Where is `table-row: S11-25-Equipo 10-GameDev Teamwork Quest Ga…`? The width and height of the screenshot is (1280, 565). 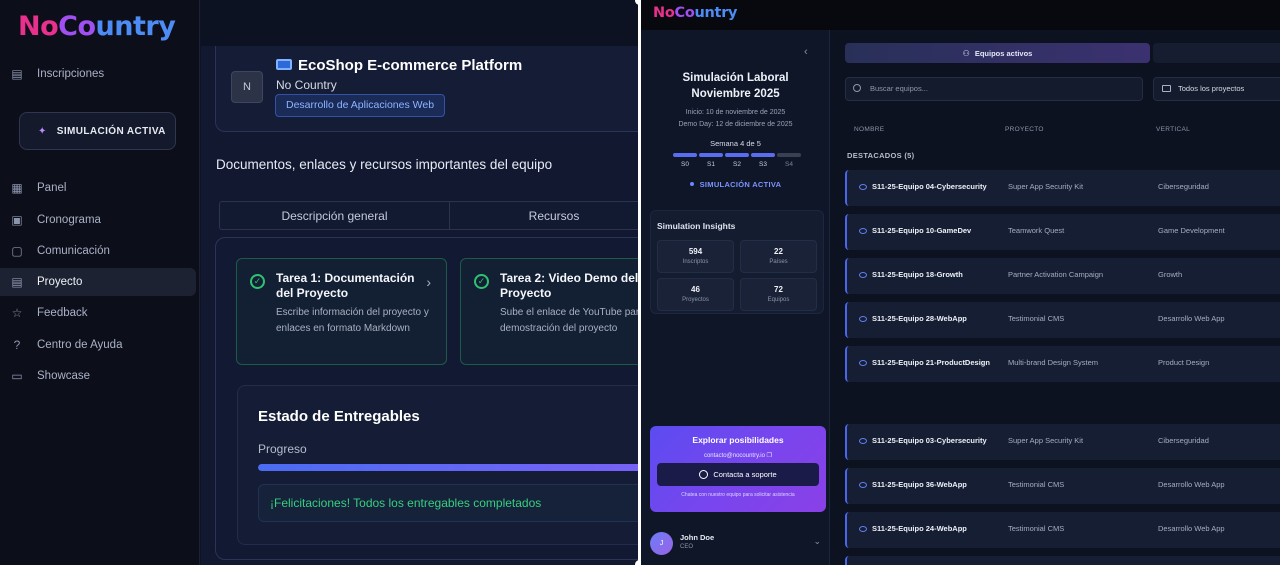
table-row: S11-25-Equipo 10-GameDev Teamwork Quest Ga… is located at coordinates (1062, 232).